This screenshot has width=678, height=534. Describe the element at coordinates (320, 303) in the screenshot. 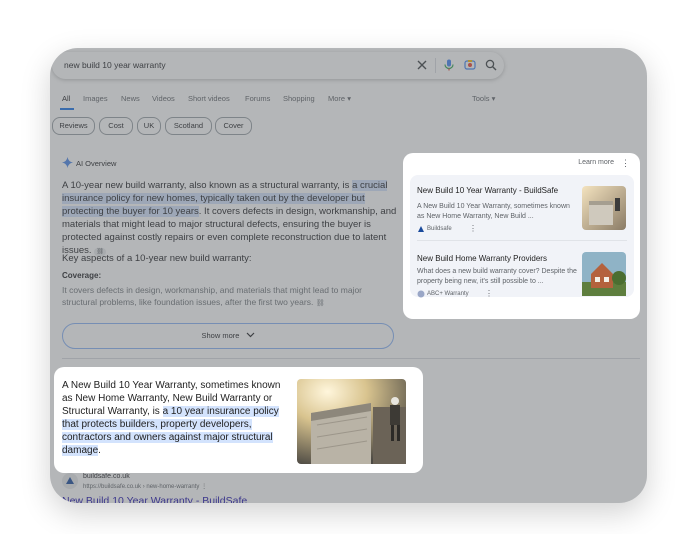

I see `link-icon: ⛓` at that location.